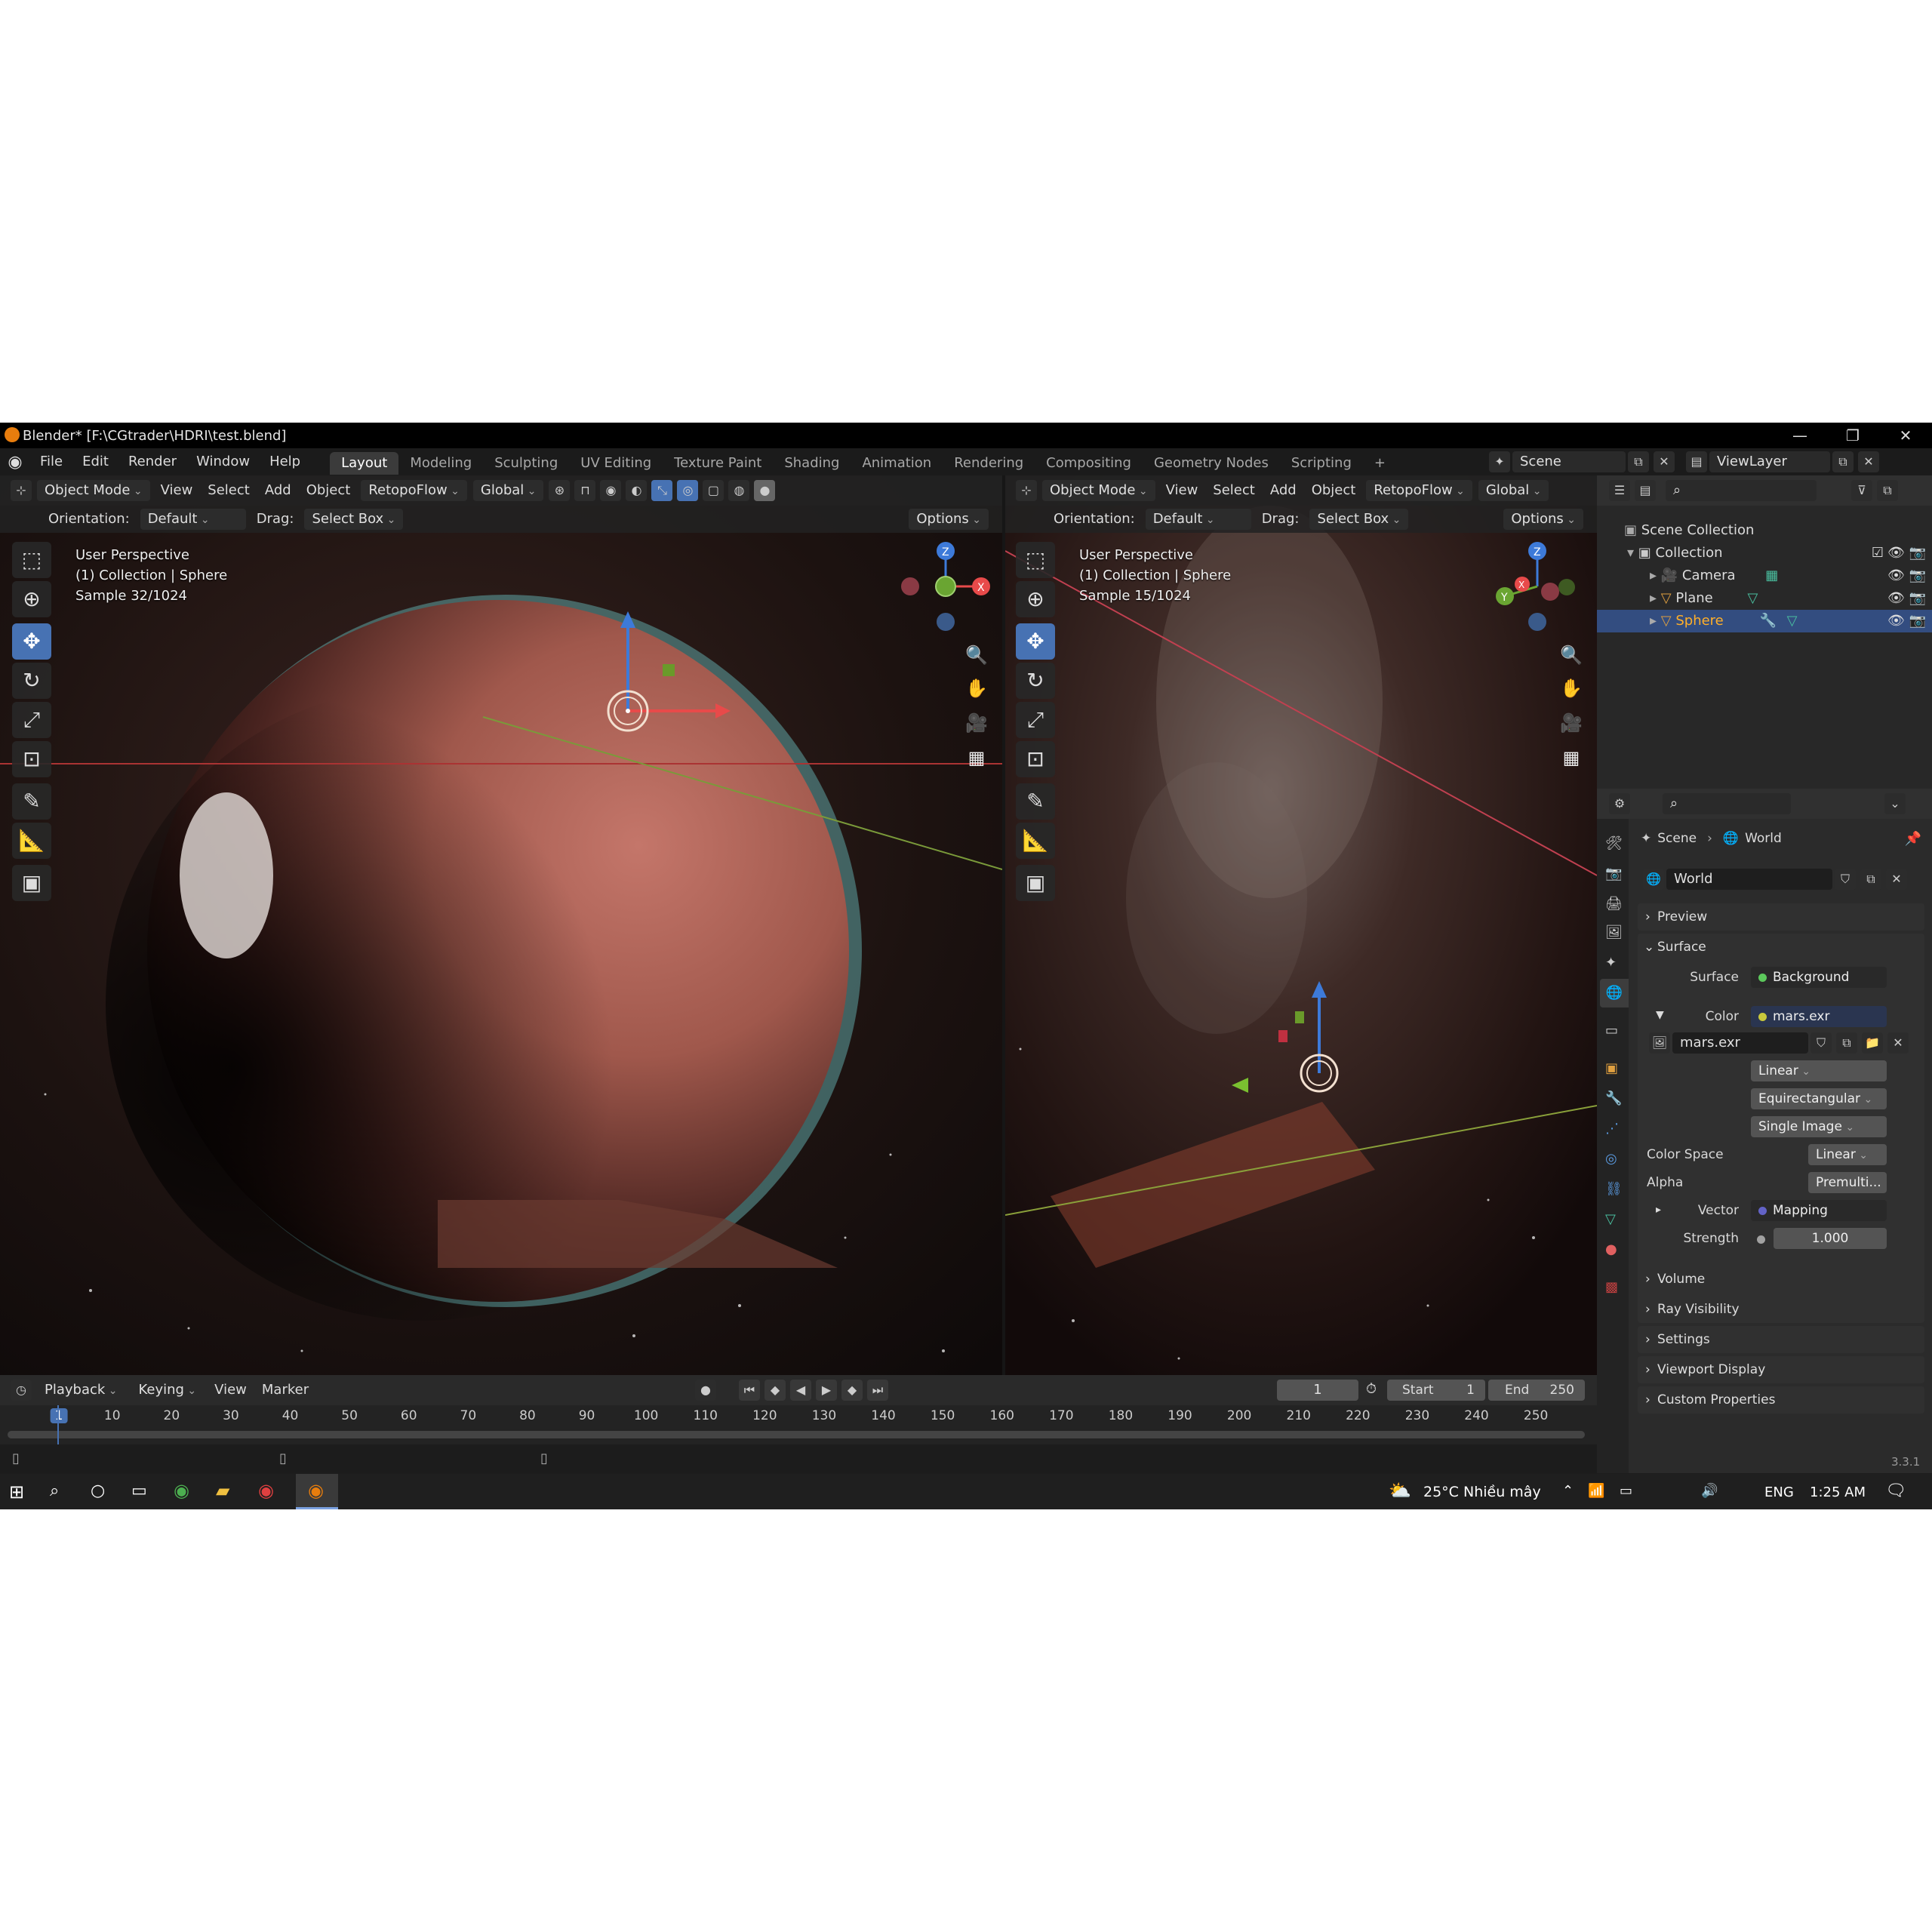 This screenshot has width=1932, height=1932. What do you see at coordinates (897, 463) in the screenshot?
I see `tab-animation: Animation` at bounding box center [897, 463].